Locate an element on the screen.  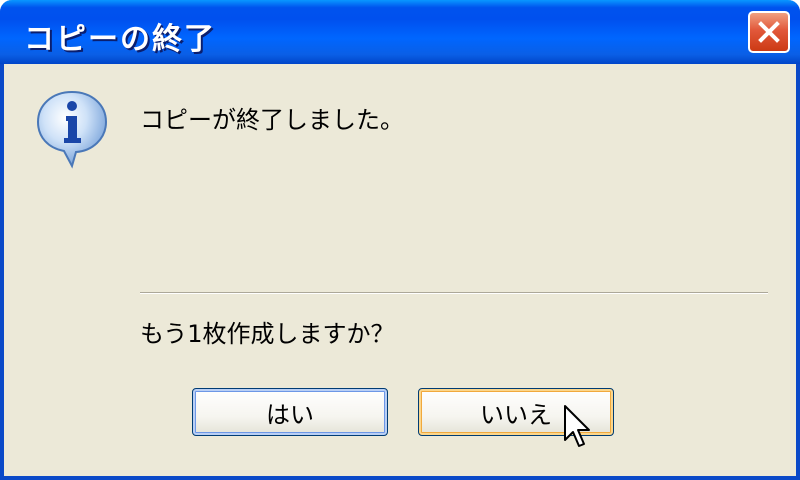
mouse-cursor-icon is located at coordinates (577, 426).